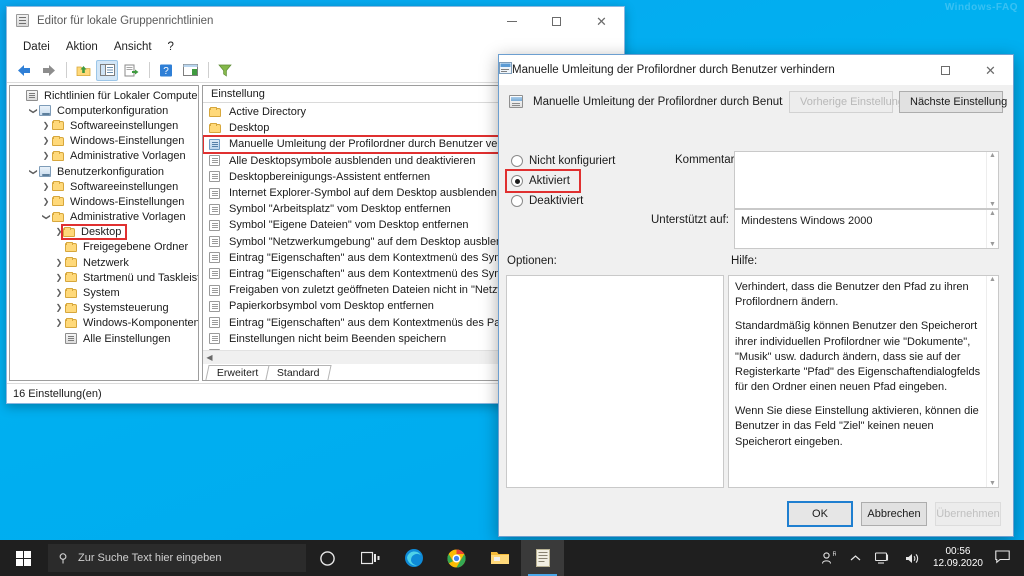  Describe the element at coordinates (587, 161) in the screenshot. I see `radio-nicht-konfiguriert: Nicht konfiguriert` at that location.